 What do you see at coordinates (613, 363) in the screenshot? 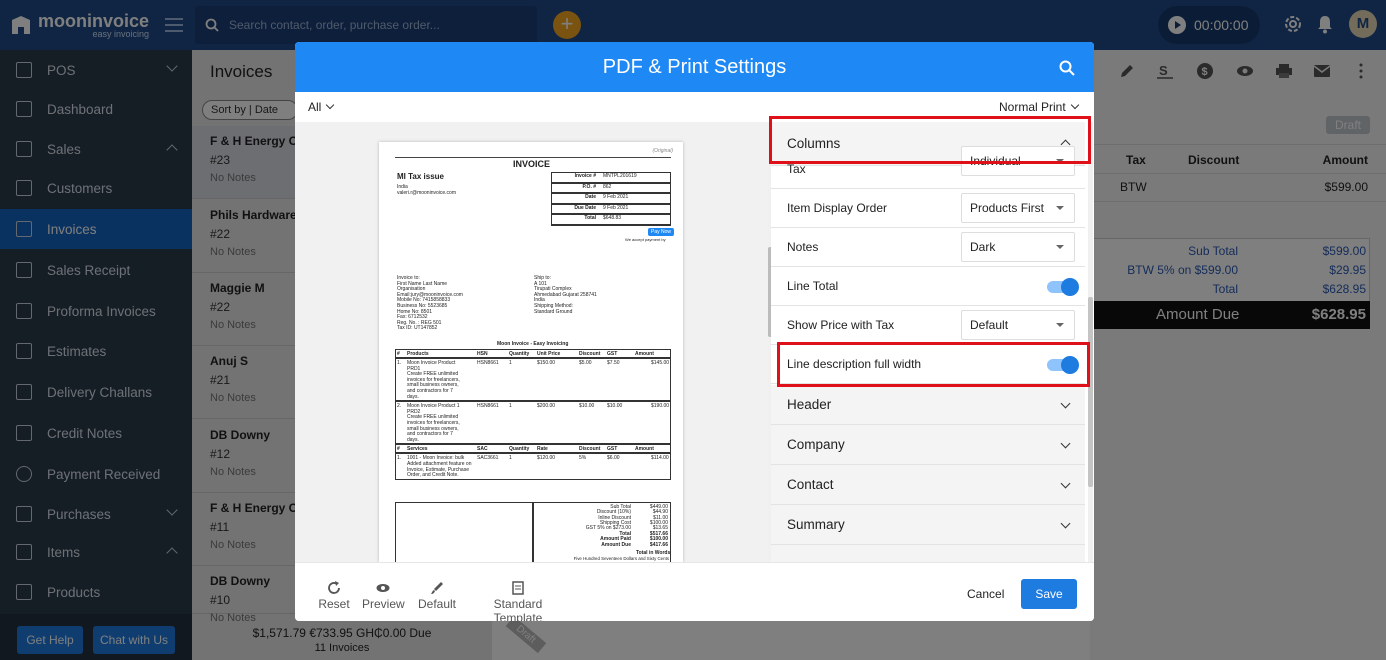
I see `preview-cell-value: $7.50` at bounding box center [613, 363].